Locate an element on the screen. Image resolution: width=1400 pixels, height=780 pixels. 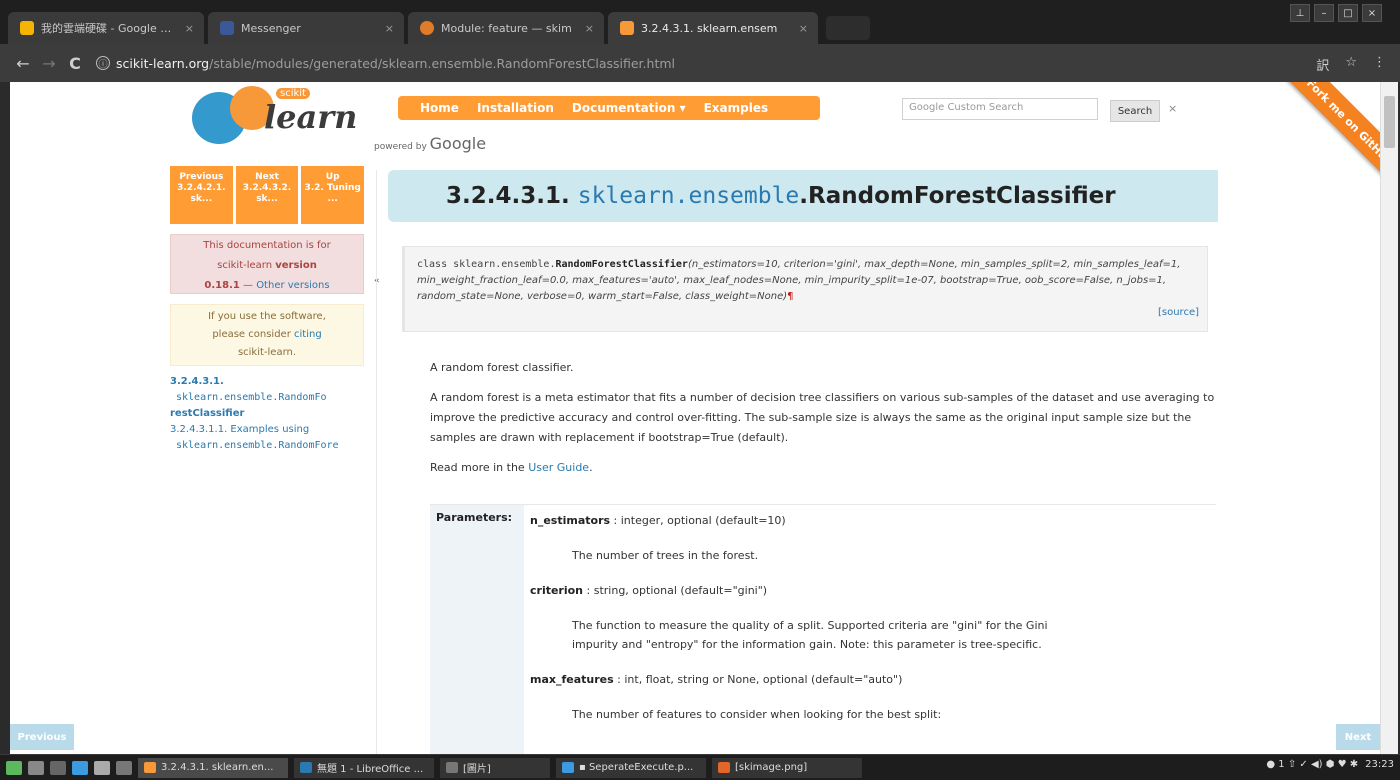
sig-module: sklearn.ensemble. is located at coordinates (504, 264).